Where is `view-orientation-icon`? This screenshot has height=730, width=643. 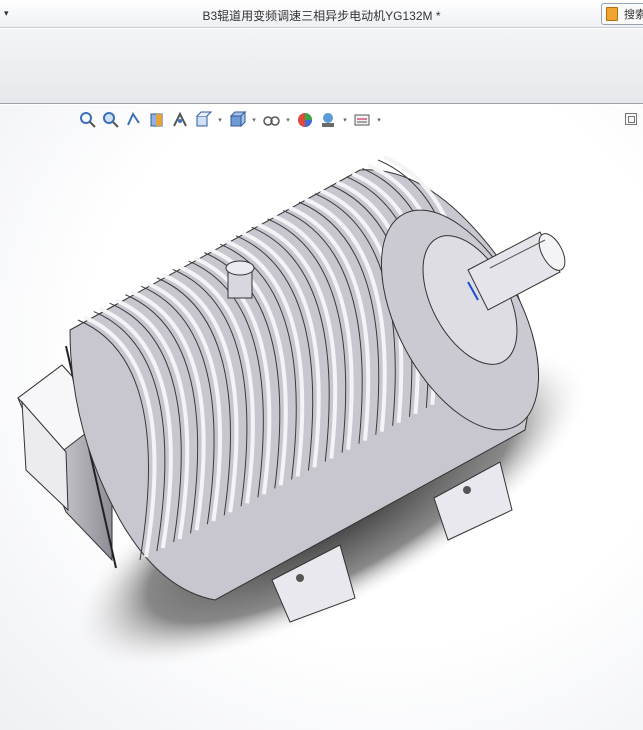 view-orientation-icon is located at coordinates (203, 120).